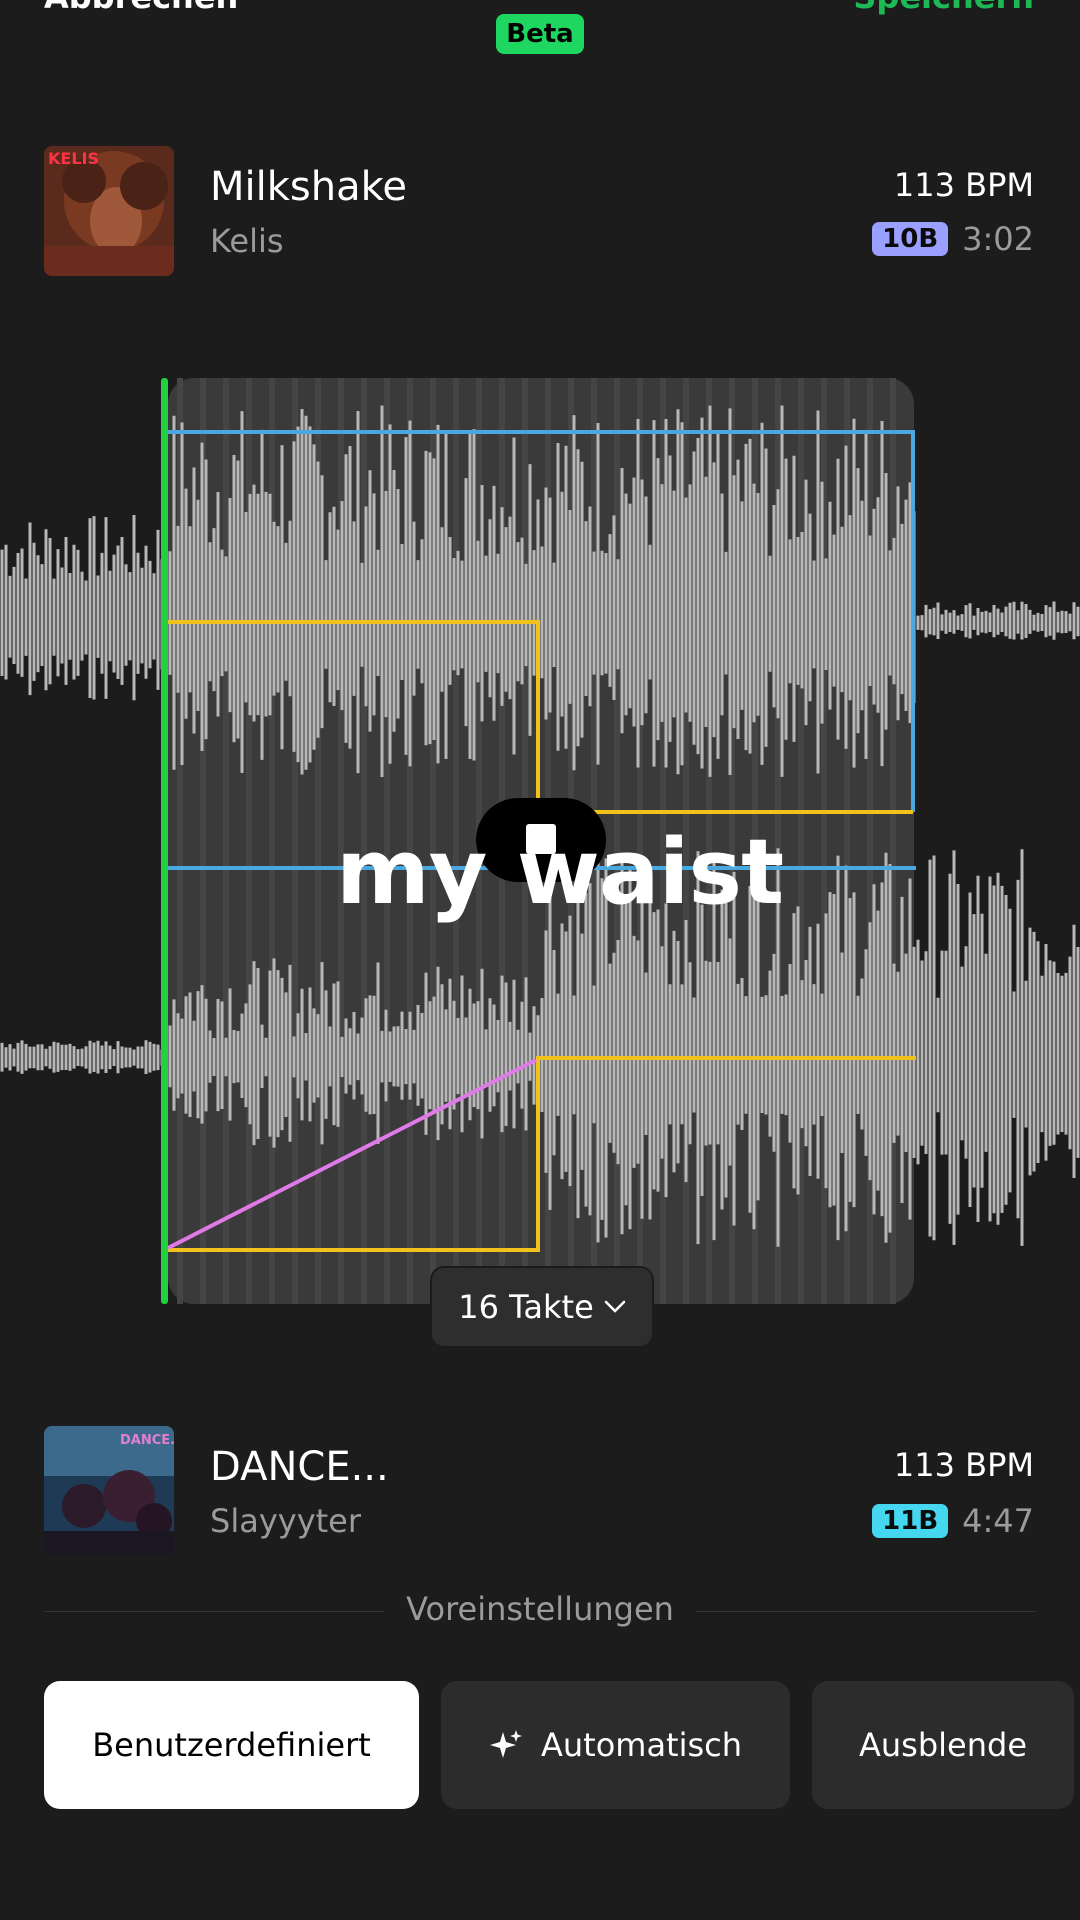  I want to click on preset-fadeout-label: Ausblende, so click(942, 1745).